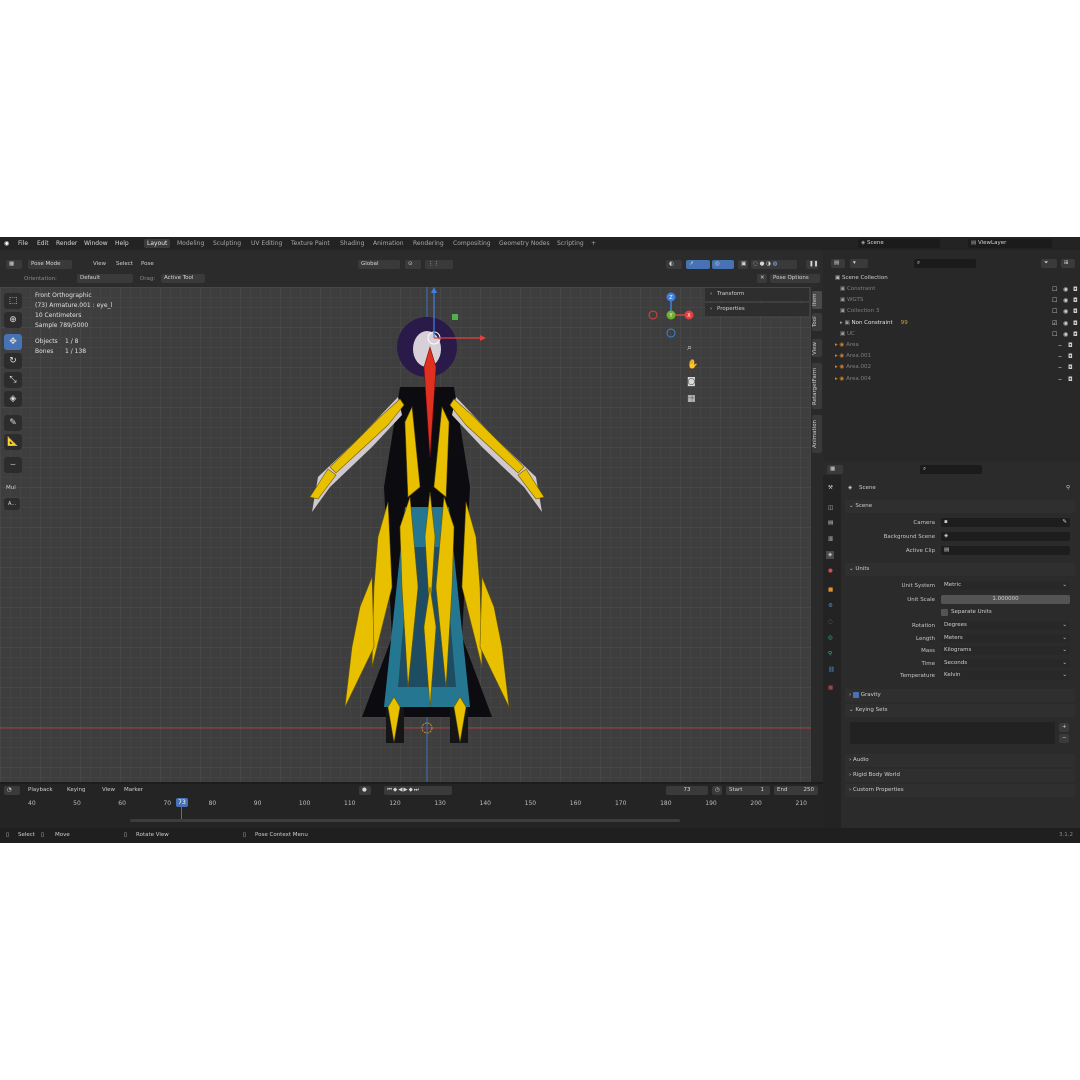 The image size is (1080, 1080). I want to click on tab-compositing: Compositing, so click(472, 243).